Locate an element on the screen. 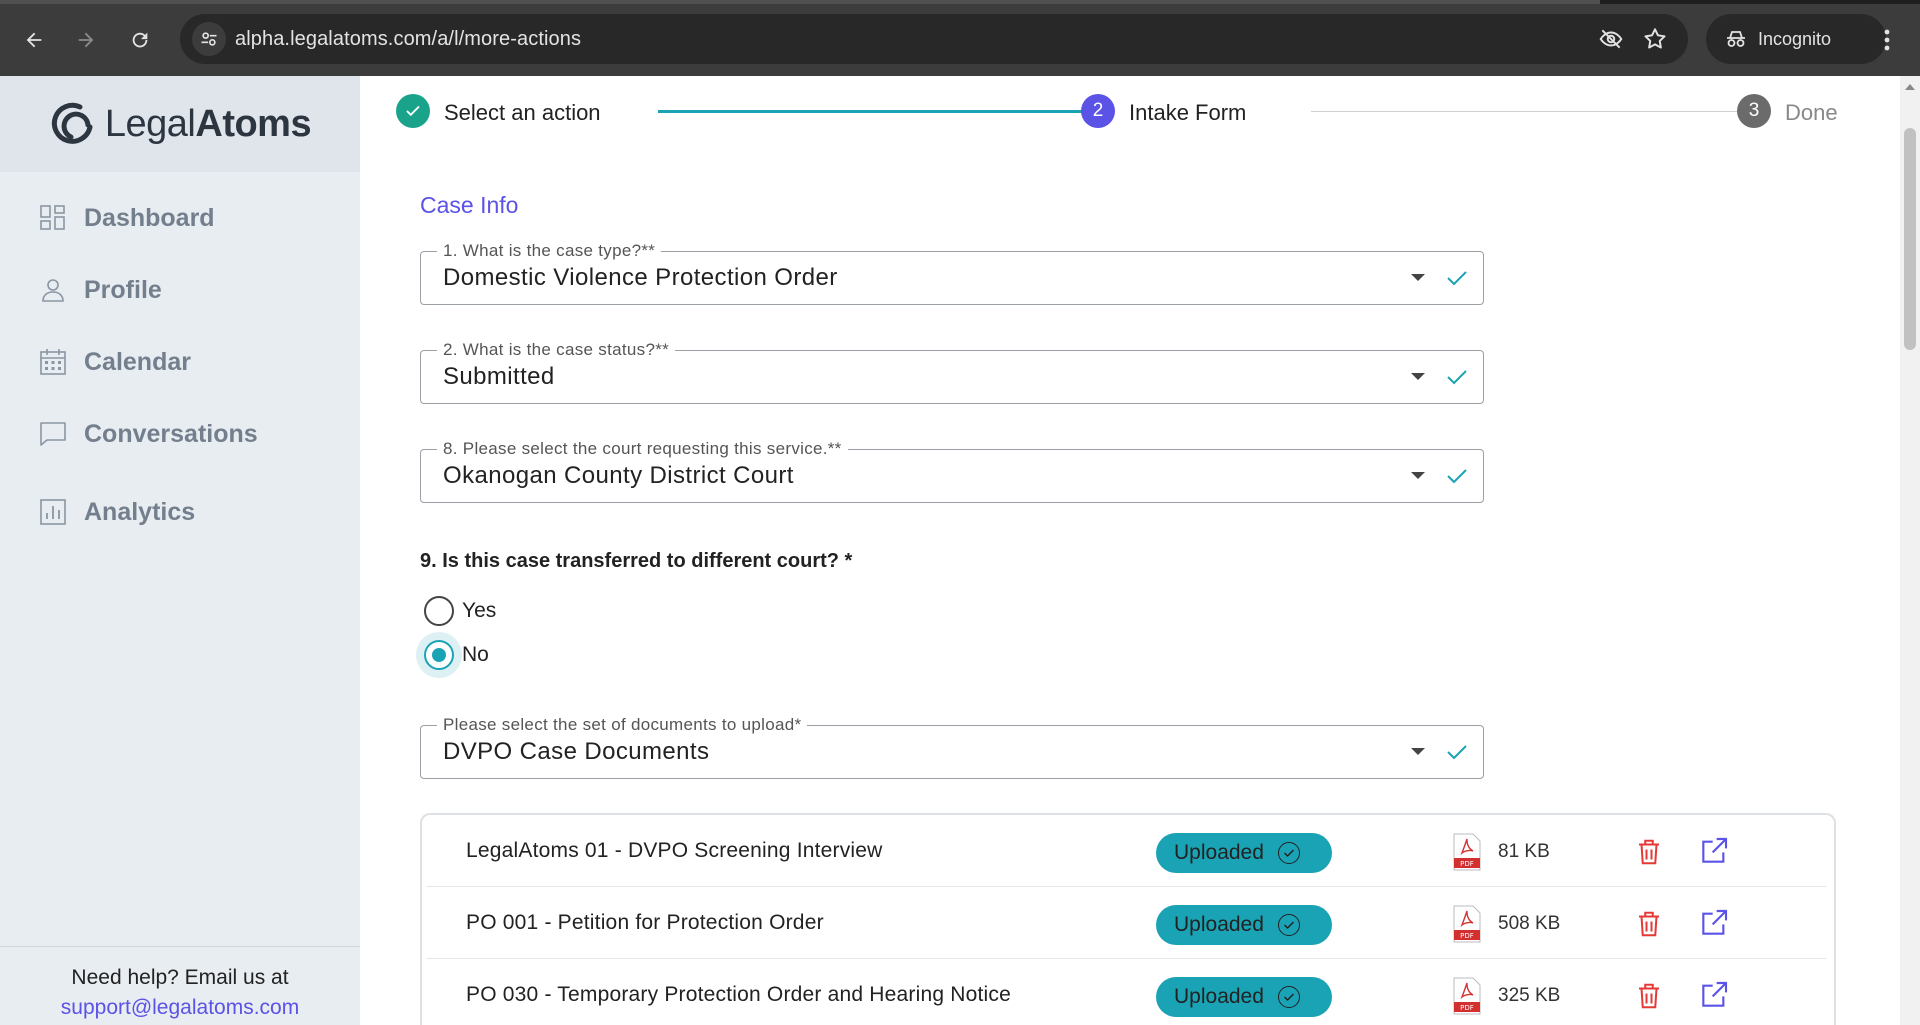 The height and width of the screenshot is (1025, 1920). back-arrow-icon is located at coordinates (34, 40).